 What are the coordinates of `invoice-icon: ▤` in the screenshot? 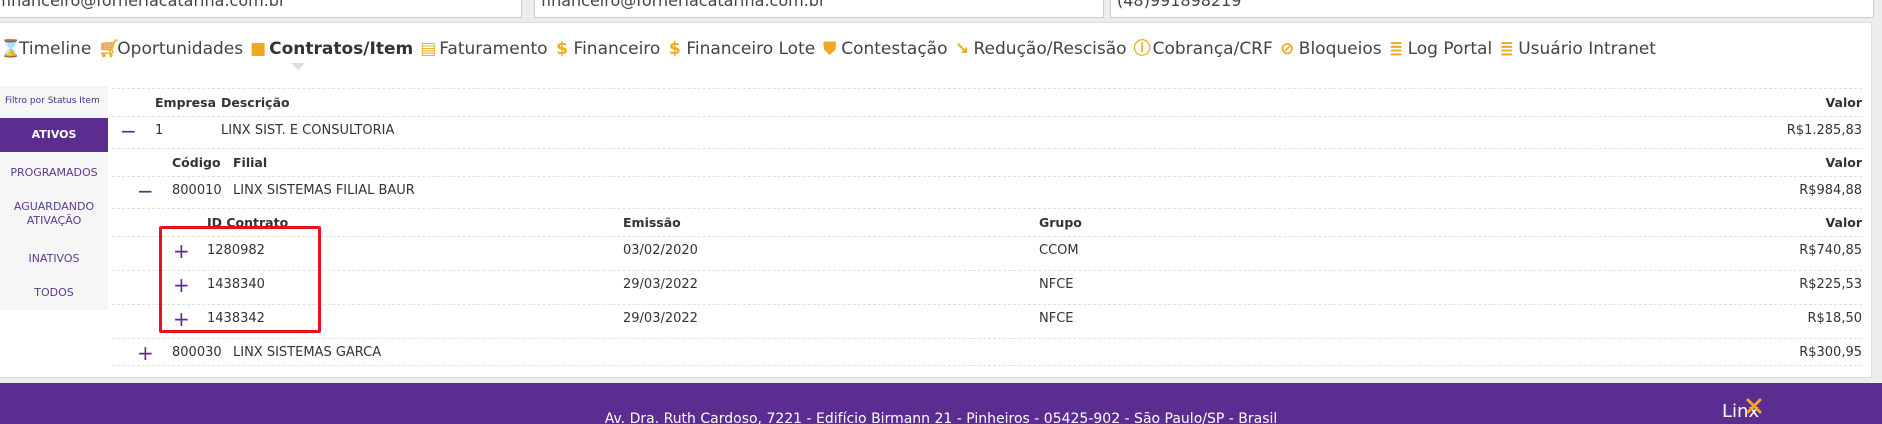 It's located at (428, 49).